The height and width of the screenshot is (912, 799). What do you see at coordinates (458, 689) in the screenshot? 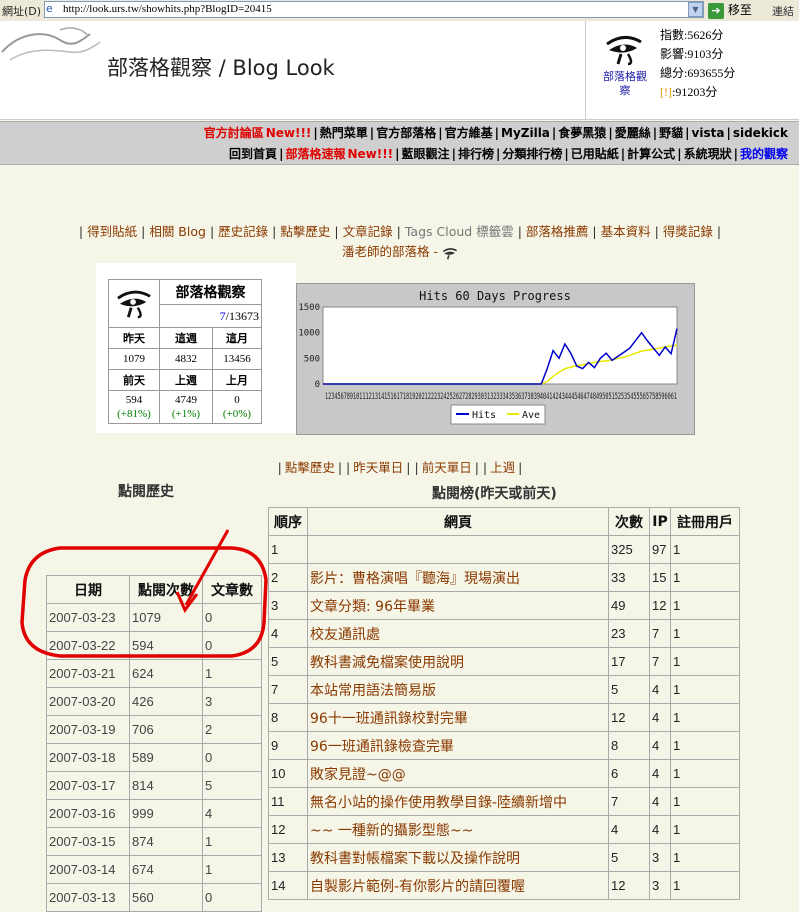
I see `rank-page-link: 本站常用語法簡易版` at bounding box center [458, 689].